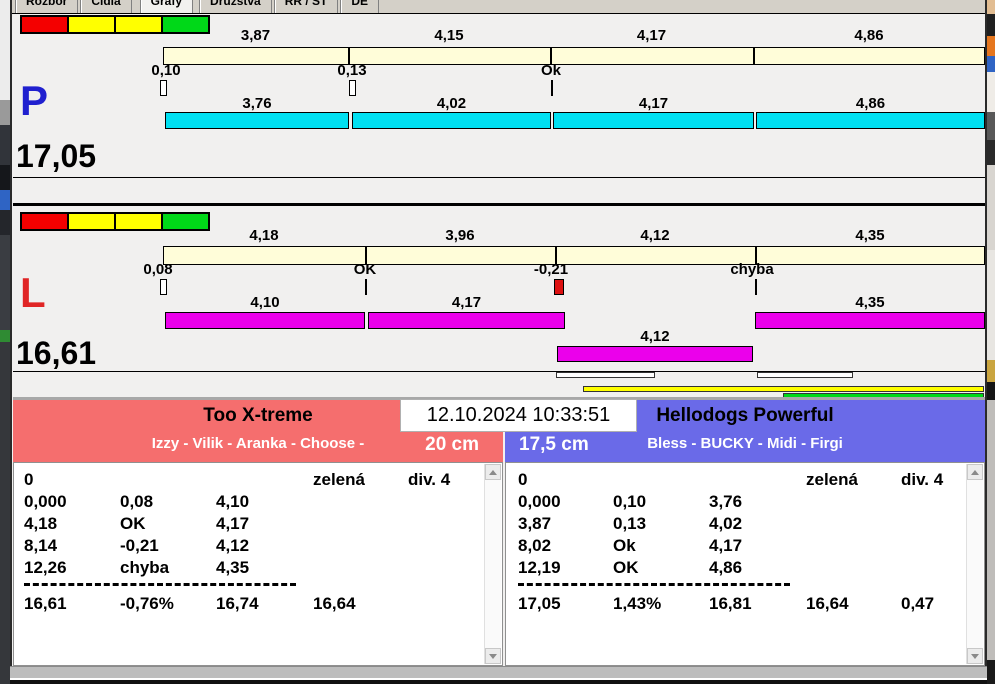  I want to click on panel-l-plan-segment-label: 4,12, so click(655, 235).